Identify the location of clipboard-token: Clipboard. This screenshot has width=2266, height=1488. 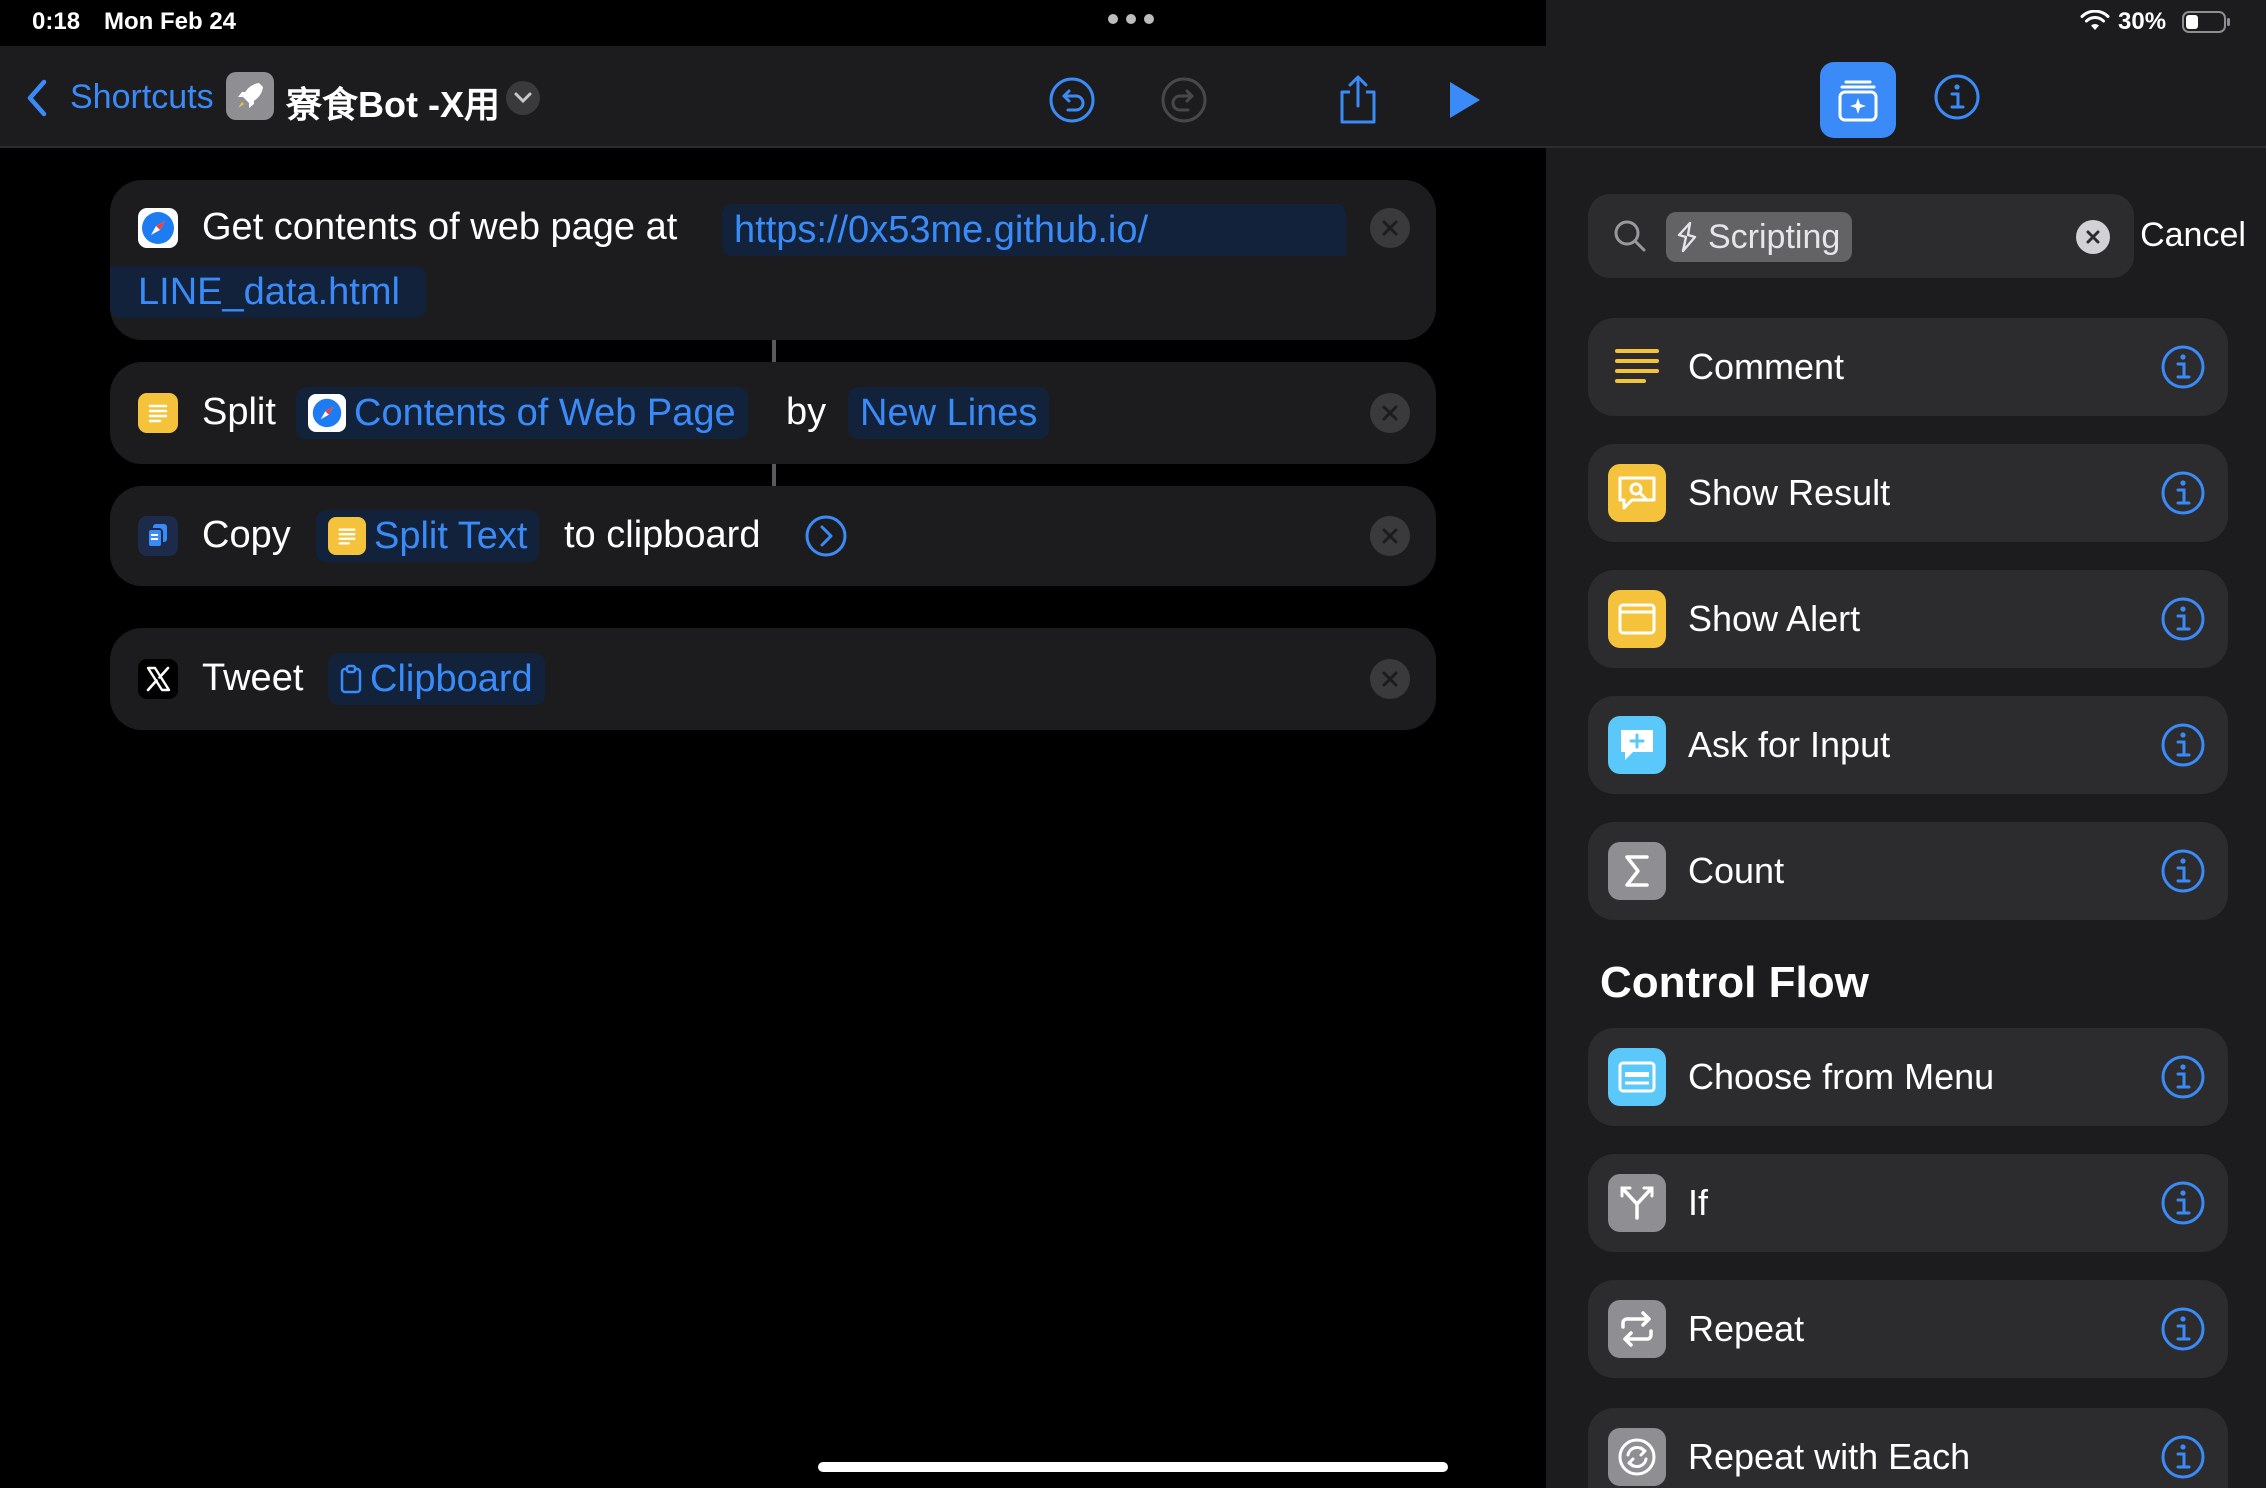
(436, 679).